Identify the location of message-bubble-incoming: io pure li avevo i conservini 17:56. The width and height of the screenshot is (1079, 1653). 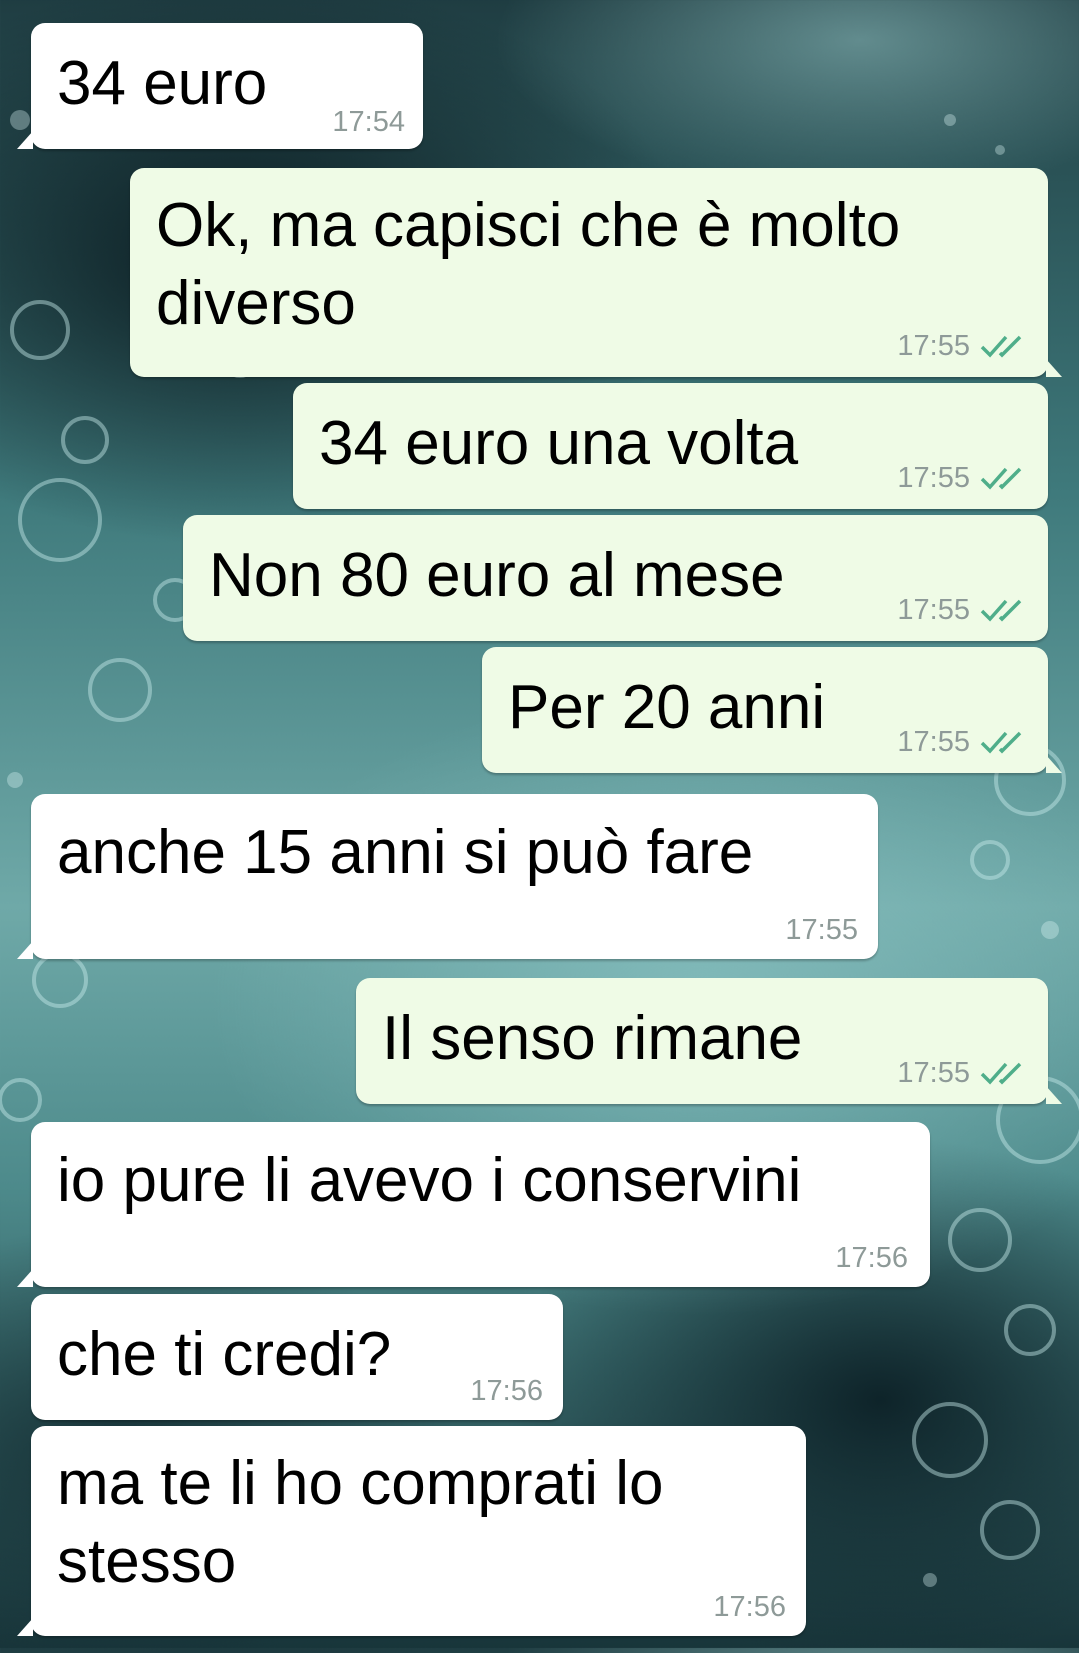
(473, 1204).